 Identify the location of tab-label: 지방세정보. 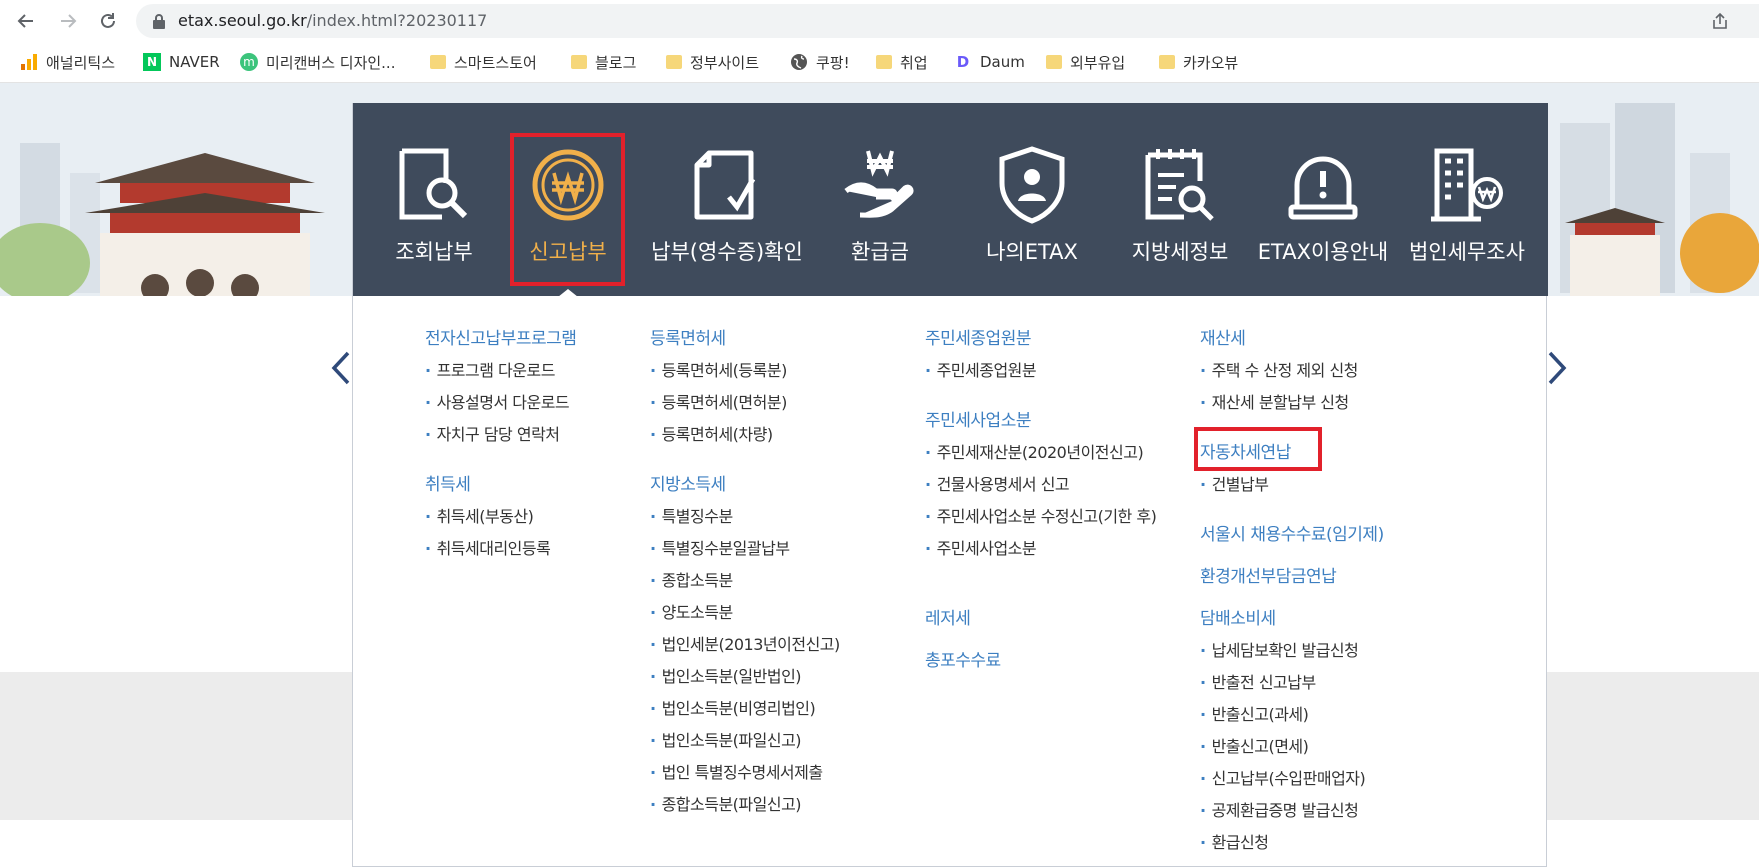
(1180, 252).